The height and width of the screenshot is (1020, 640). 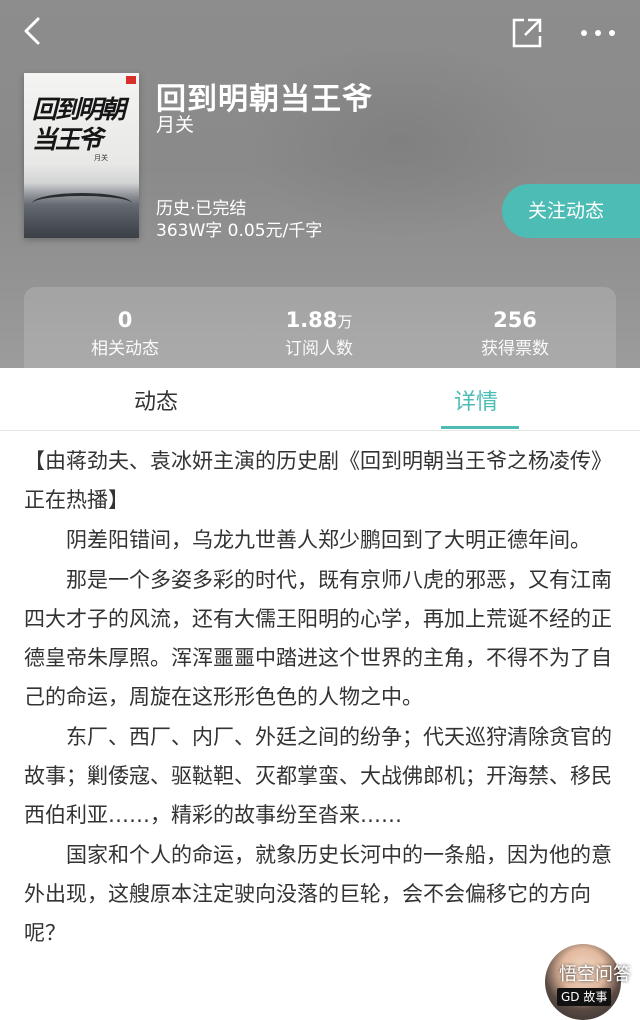 I want to click on watermark: 悟空问答 GD 故事, so click(x=590, y=982).